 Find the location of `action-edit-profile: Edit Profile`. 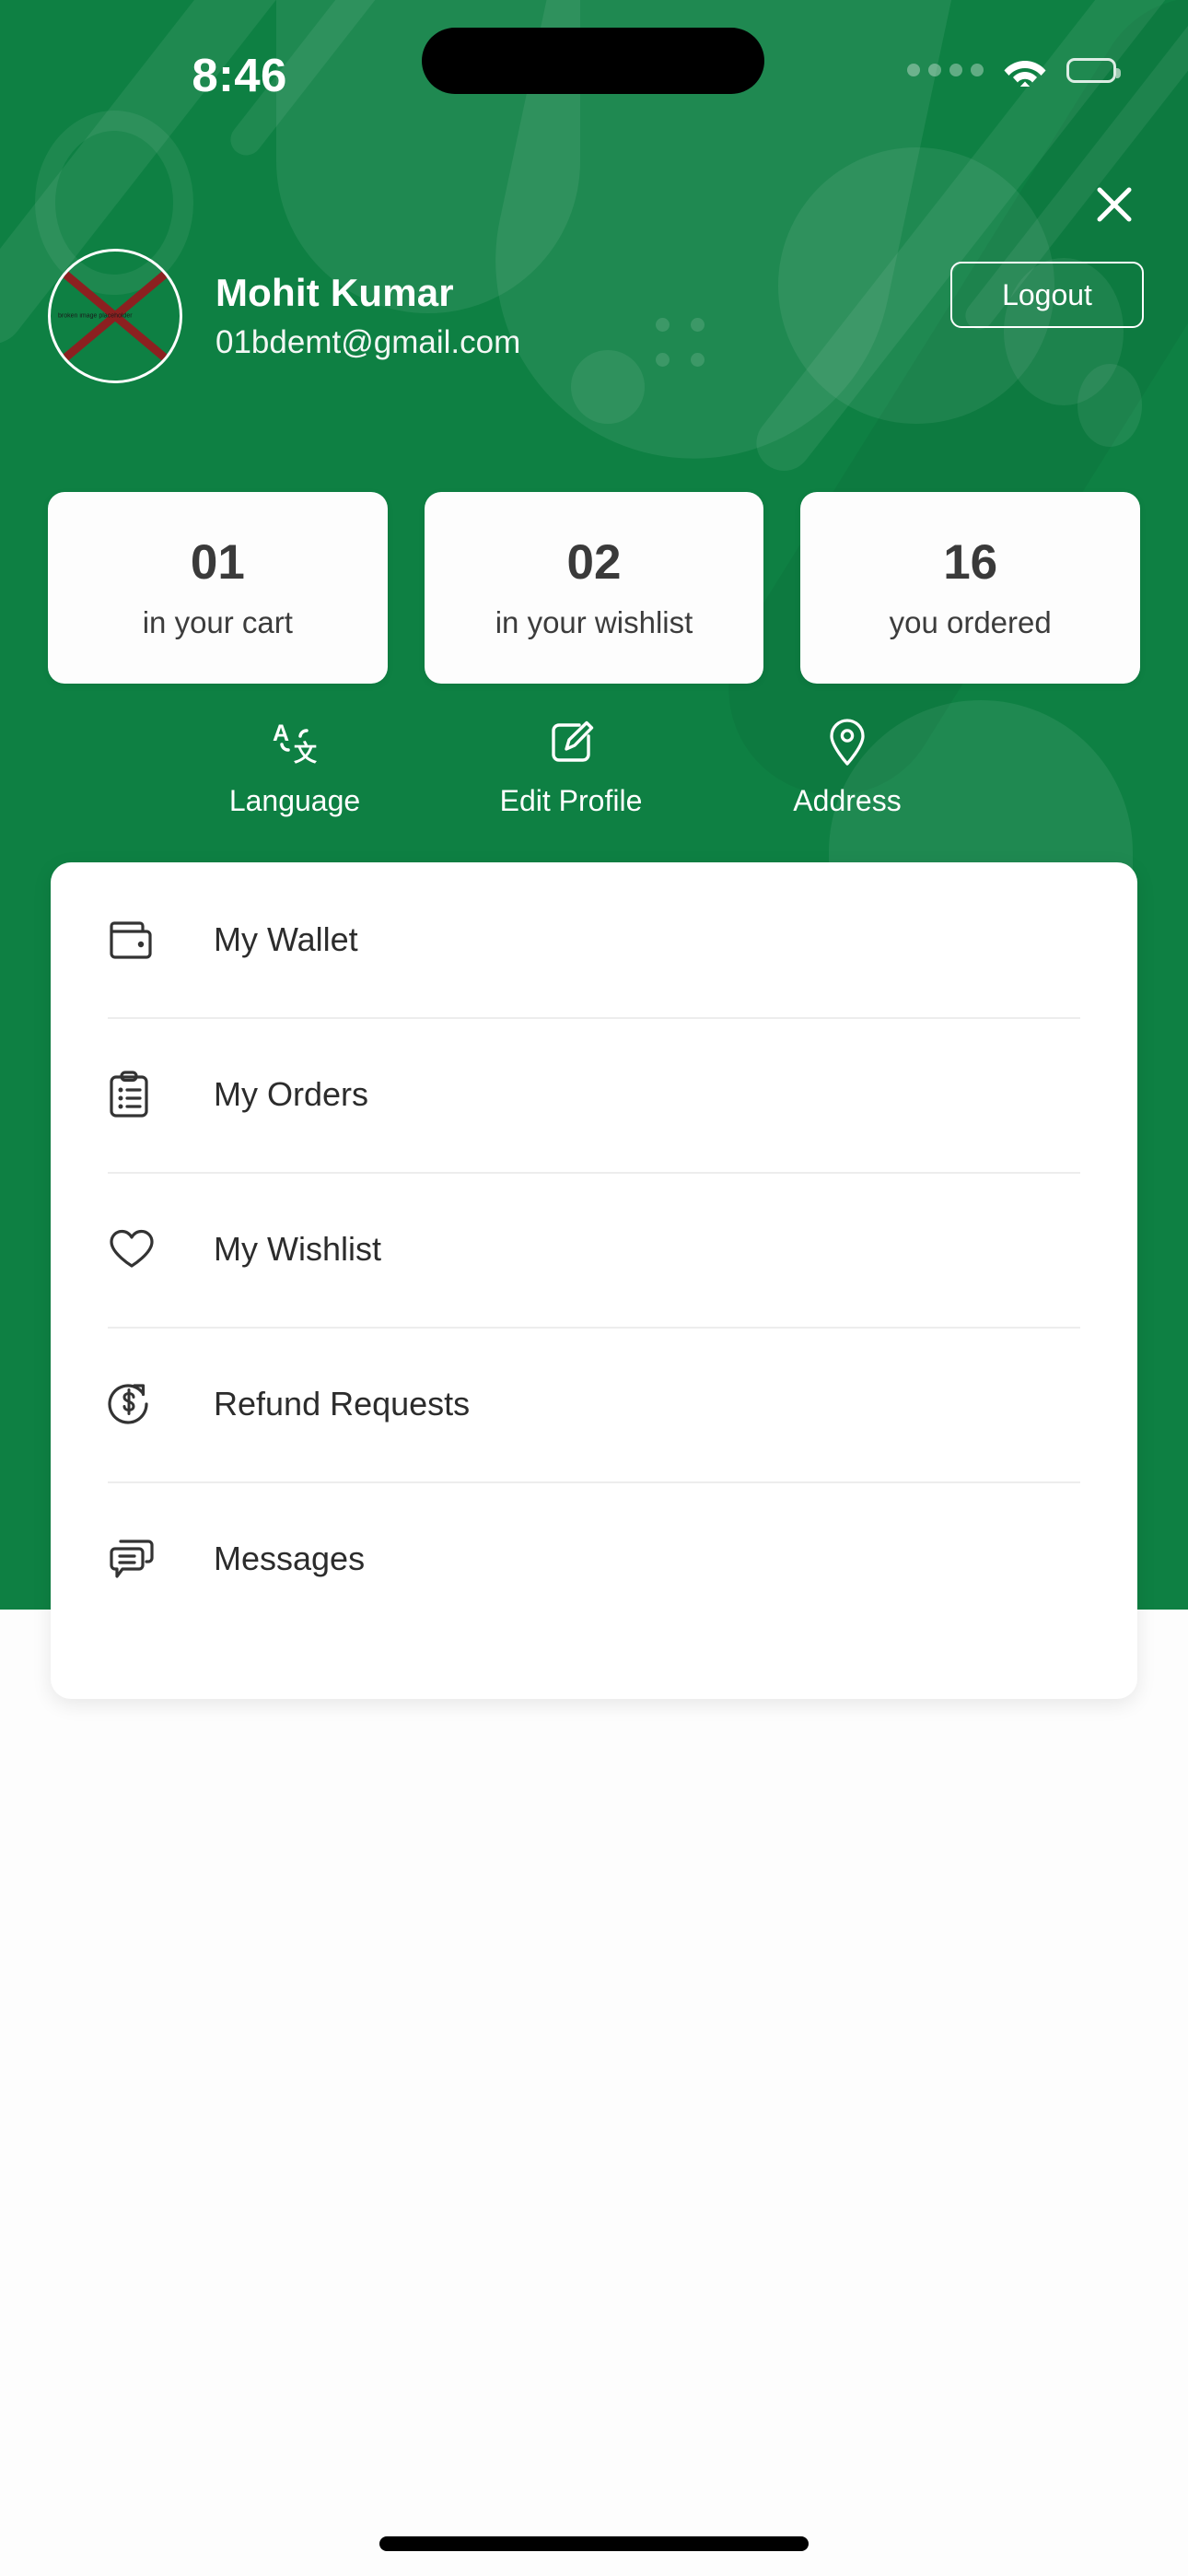

action-edit-profile: Edit Profile is located at coordinates (571, 766).